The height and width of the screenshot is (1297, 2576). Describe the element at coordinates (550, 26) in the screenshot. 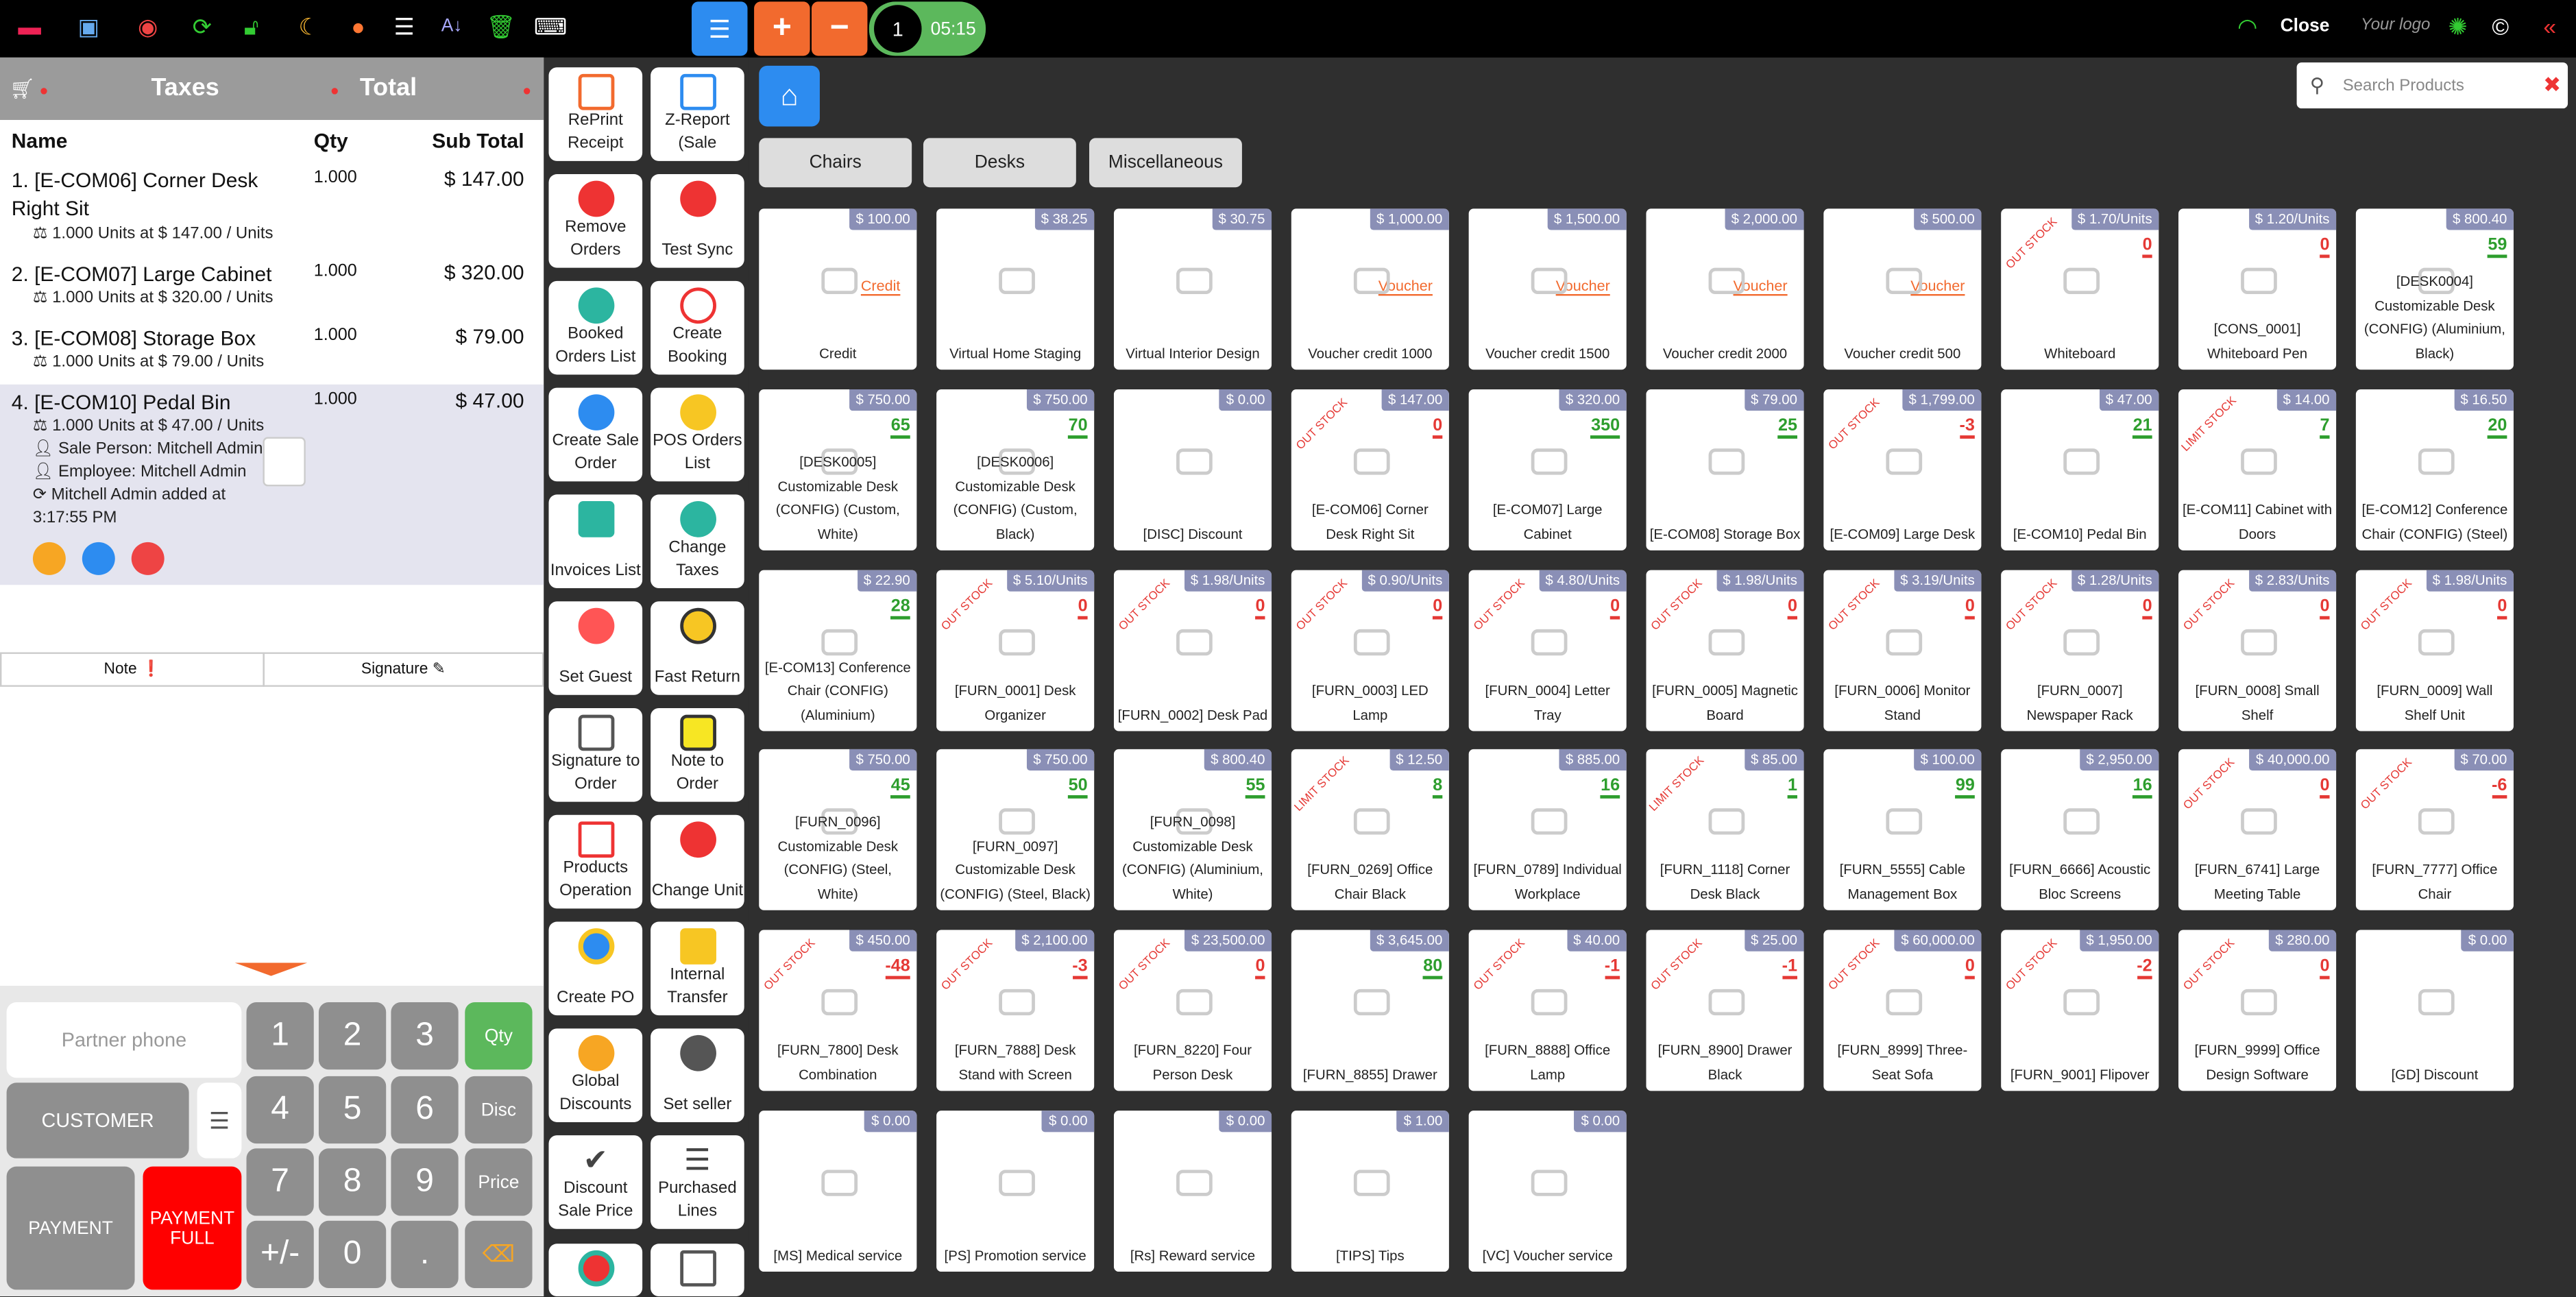

I see `keyboard-icon: ⌨` at that location.